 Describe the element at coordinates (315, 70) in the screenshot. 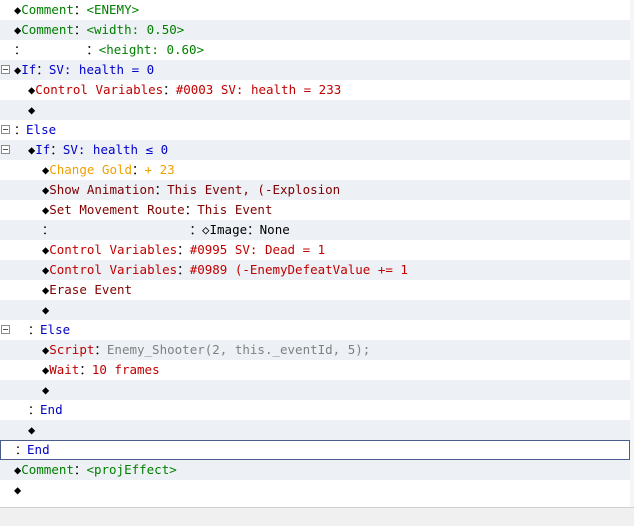

I see `command-row: ◆If：SV: health = 0` at that location.